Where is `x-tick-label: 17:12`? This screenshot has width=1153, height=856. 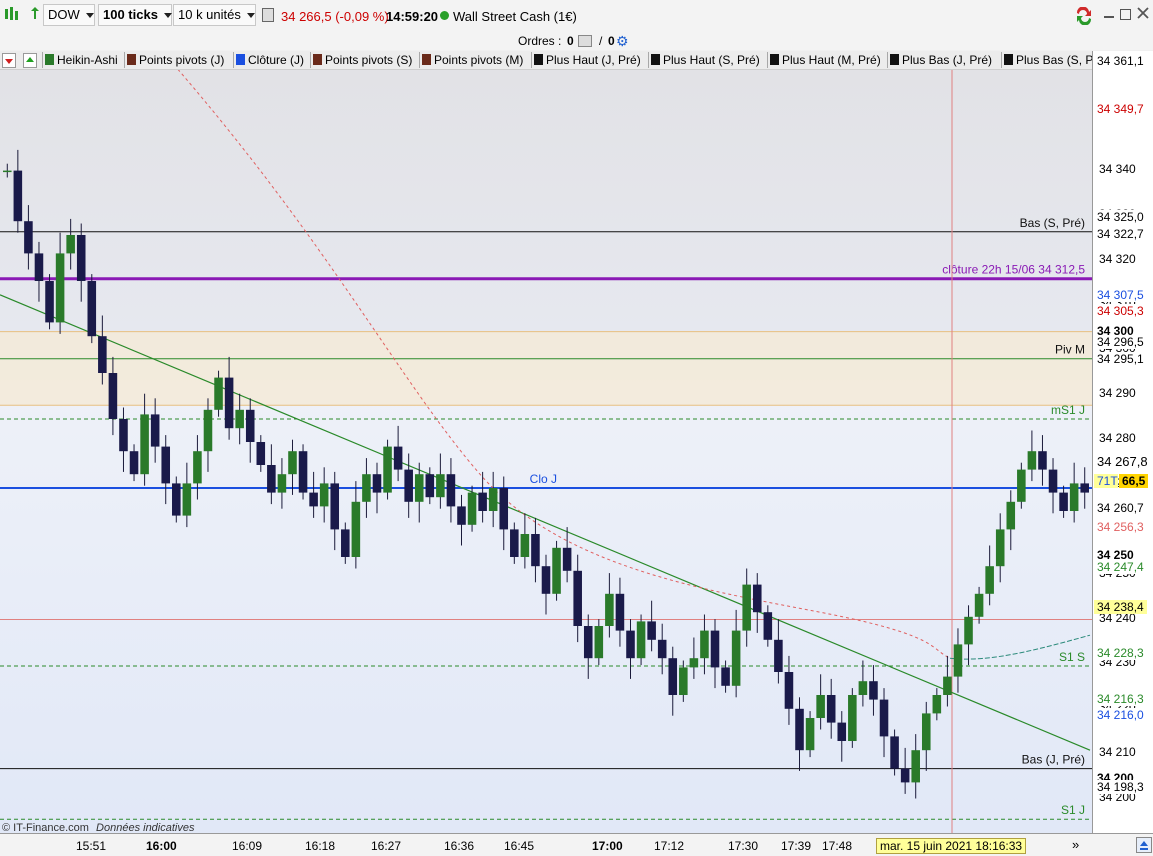
x-tick-label: 17:12 is located at coordinates (669, 846).